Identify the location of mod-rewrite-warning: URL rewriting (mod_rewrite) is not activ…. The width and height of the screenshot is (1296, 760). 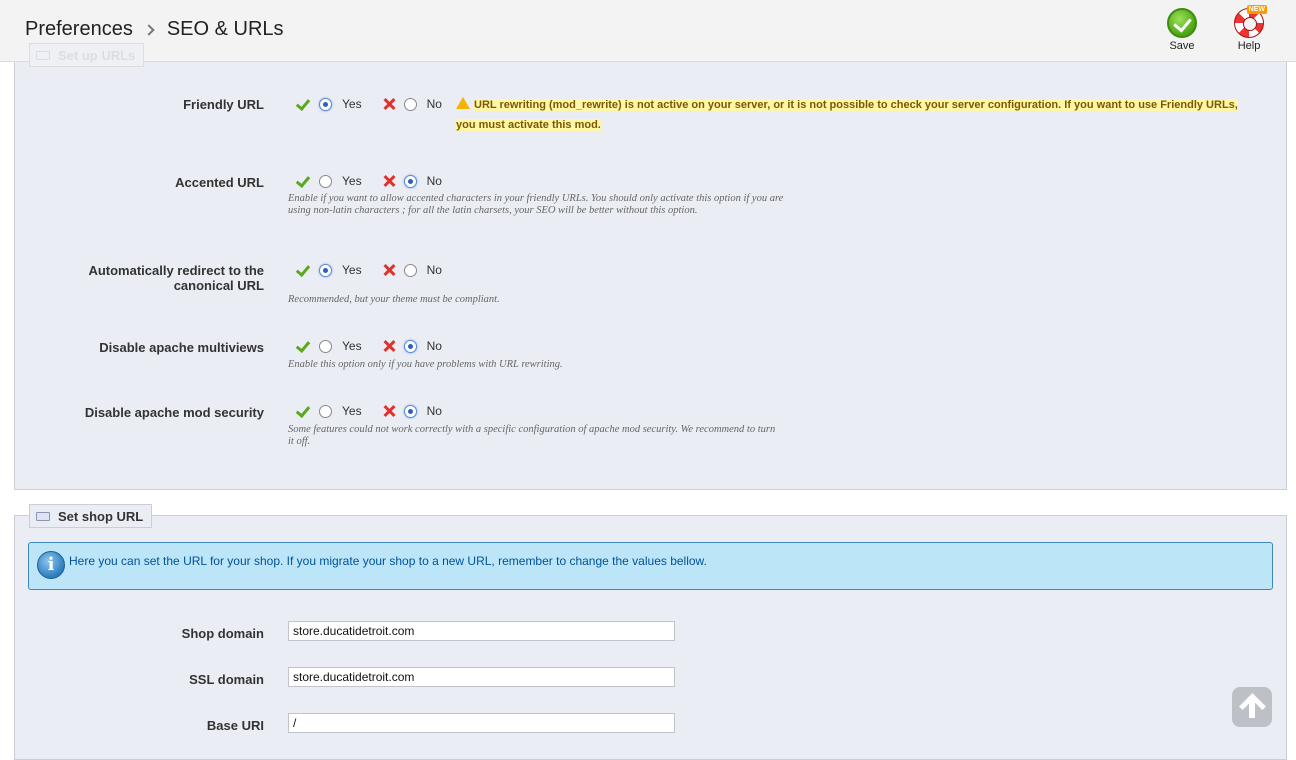
(856, 115).